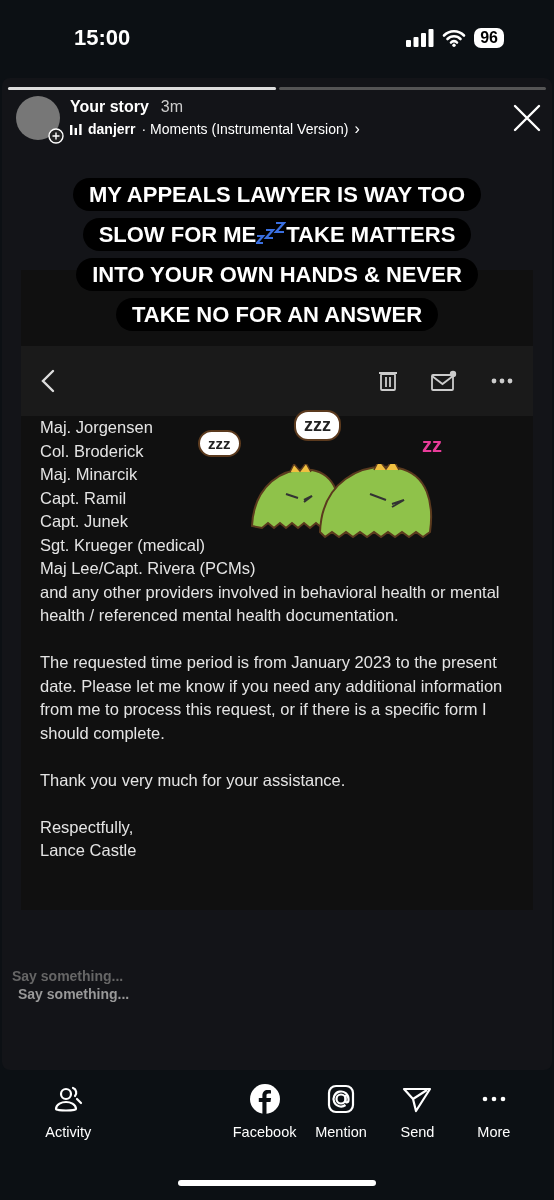  What do you see at coordinates (388, 381) in the screenshot?
I see `trash-icon` at bounding box center [388, 381].